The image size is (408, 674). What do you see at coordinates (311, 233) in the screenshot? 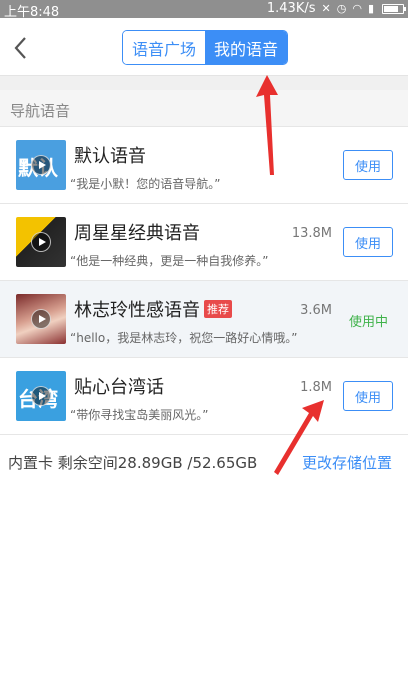
I see `voice-size: 13.8M` at bounding box center [311, 233].